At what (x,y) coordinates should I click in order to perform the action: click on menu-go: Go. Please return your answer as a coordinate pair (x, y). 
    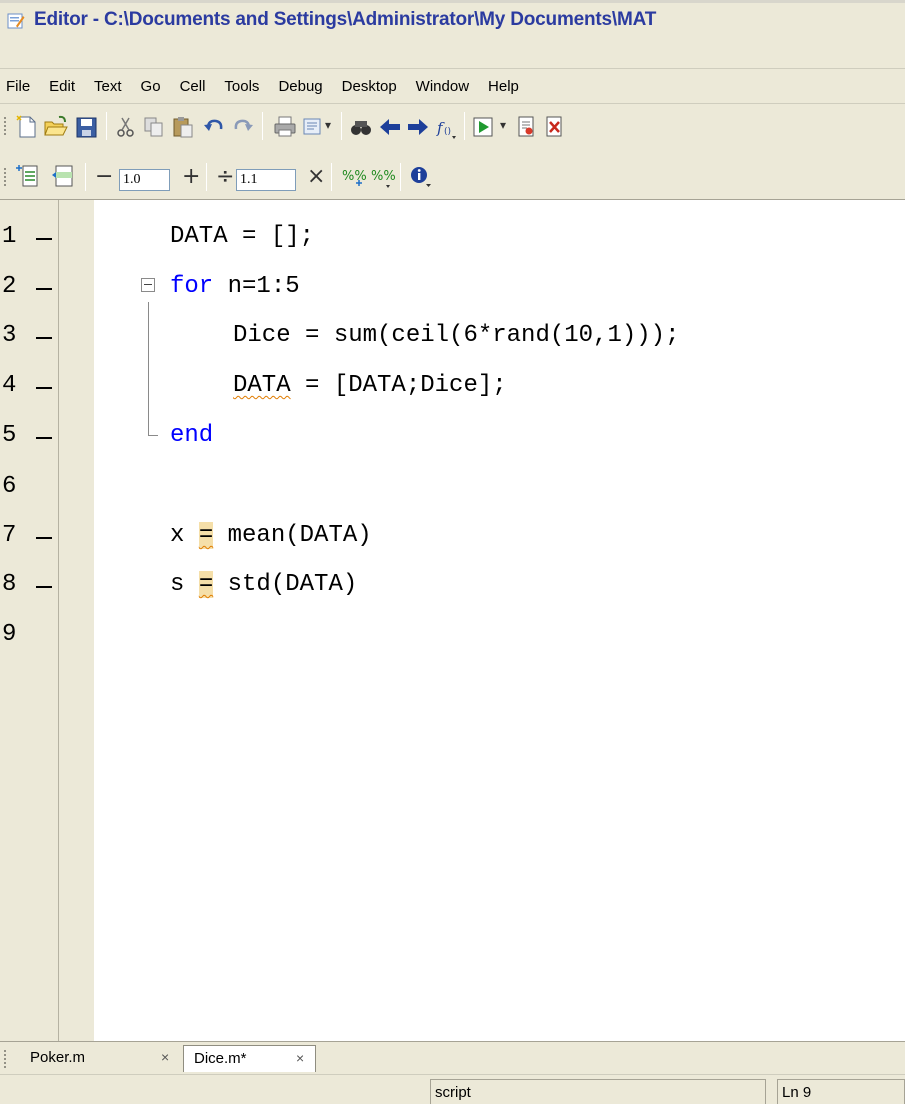
    Looking at the image, I should click on (151, 86).